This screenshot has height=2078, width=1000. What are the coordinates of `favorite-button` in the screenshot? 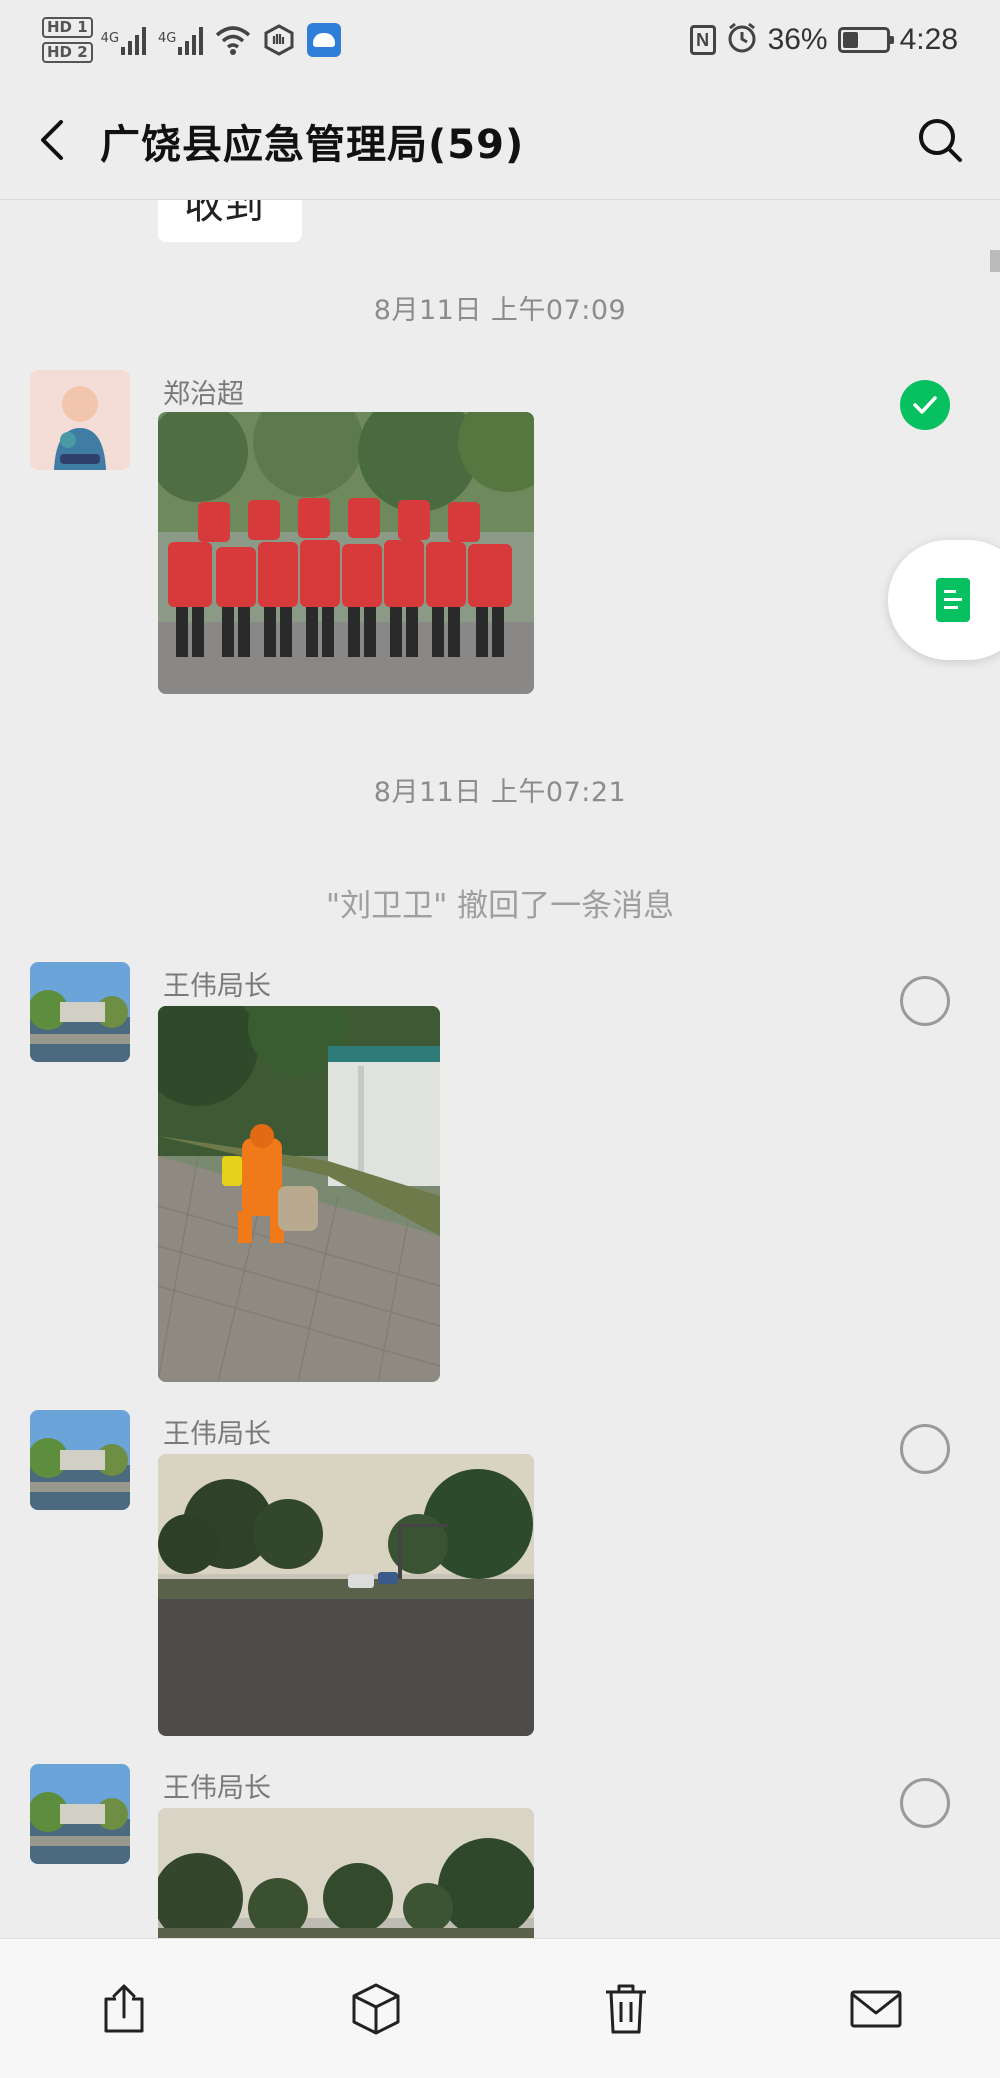 It's located at (376, 2009).